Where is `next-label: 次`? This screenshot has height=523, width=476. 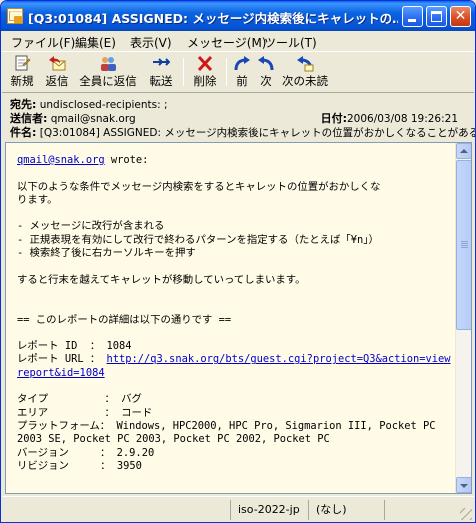
next-label: 次 is located at coordinates (266, 81).